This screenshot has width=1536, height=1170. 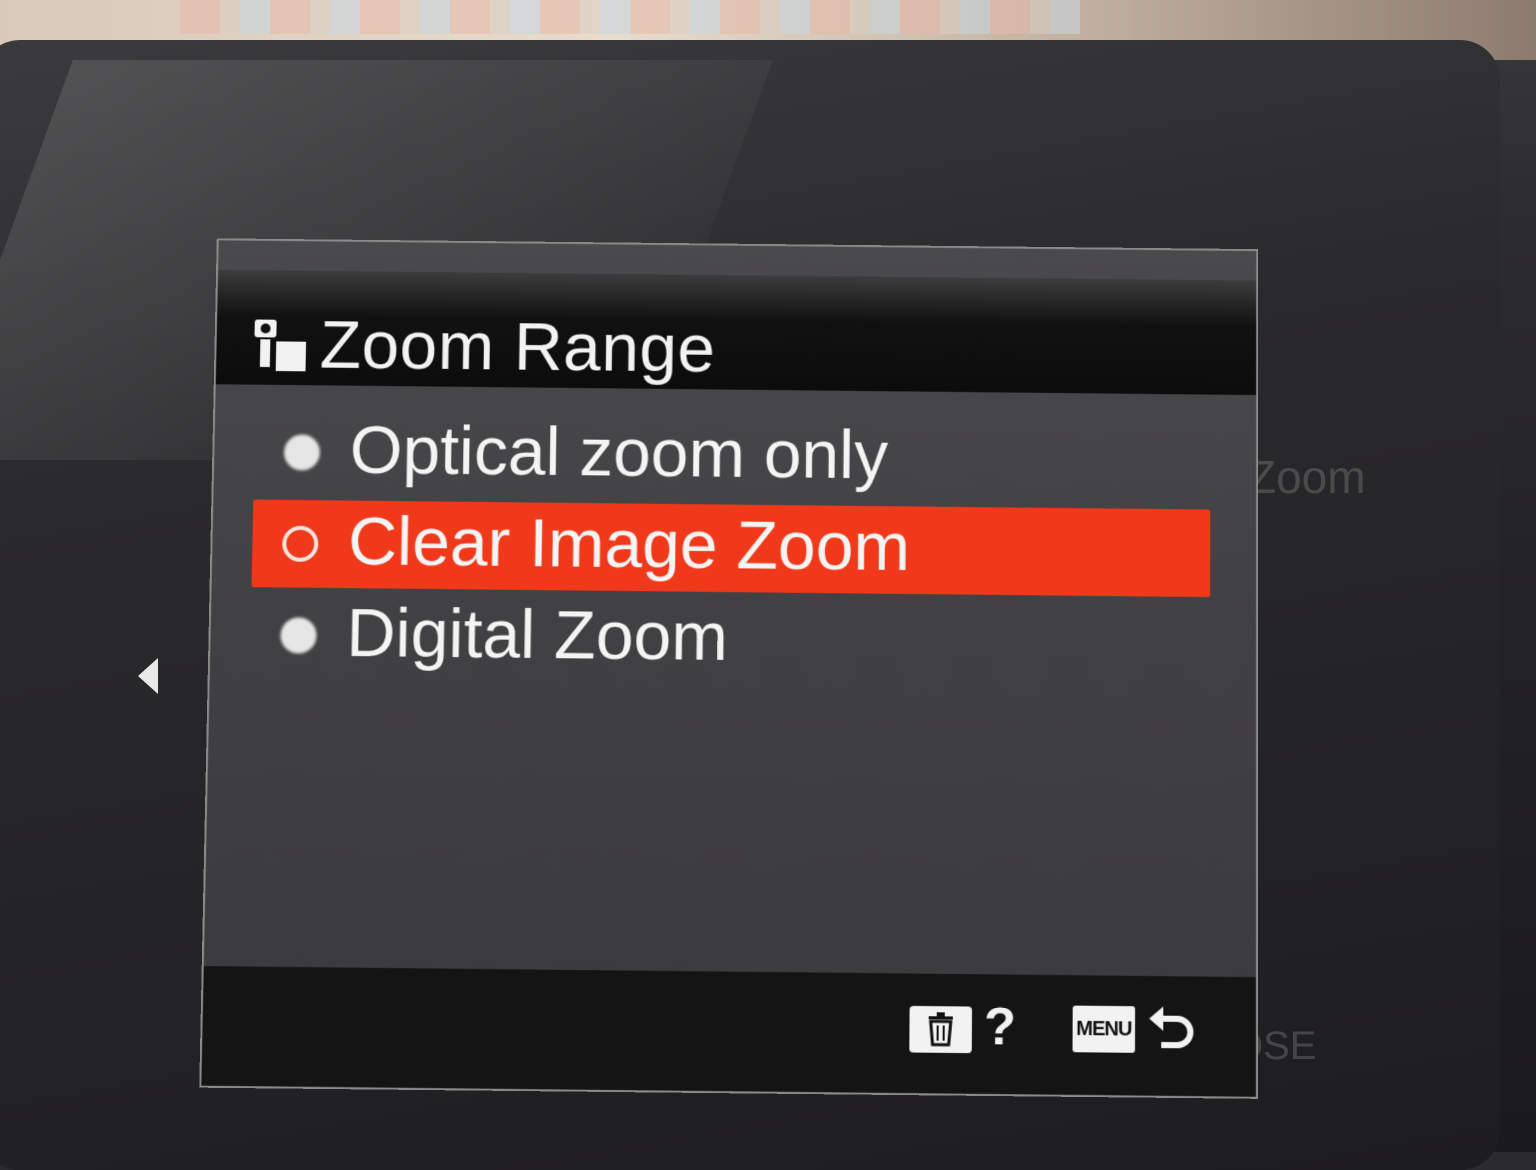 What do you see at coordinates (630, 17) in the screenshot?
I see `room-shelf` at bounding box center [630, 17].